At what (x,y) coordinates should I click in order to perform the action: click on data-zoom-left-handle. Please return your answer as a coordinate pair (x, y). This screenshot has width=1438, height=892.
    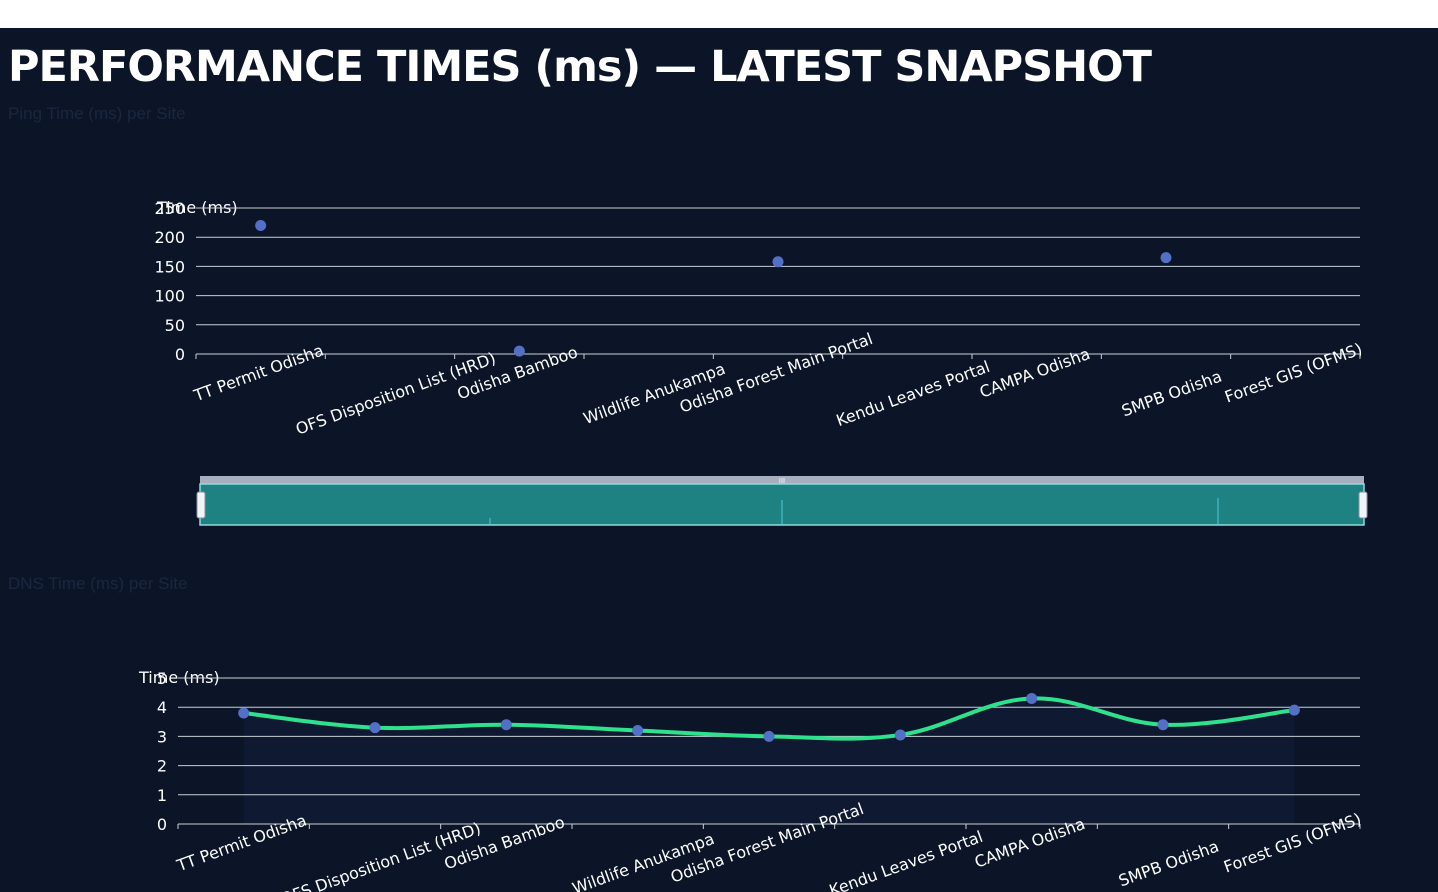
    Looking at the image, I should click on (201, 505).